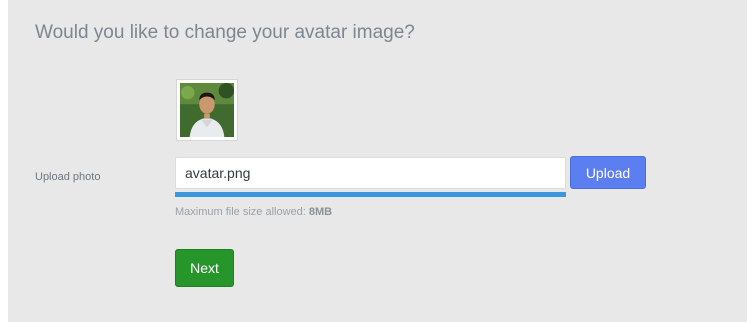 The height and width of the screenshot is (322, 747). I want to click on file-size-hint-text: Maximum file size allowed:, so click(242, 212).